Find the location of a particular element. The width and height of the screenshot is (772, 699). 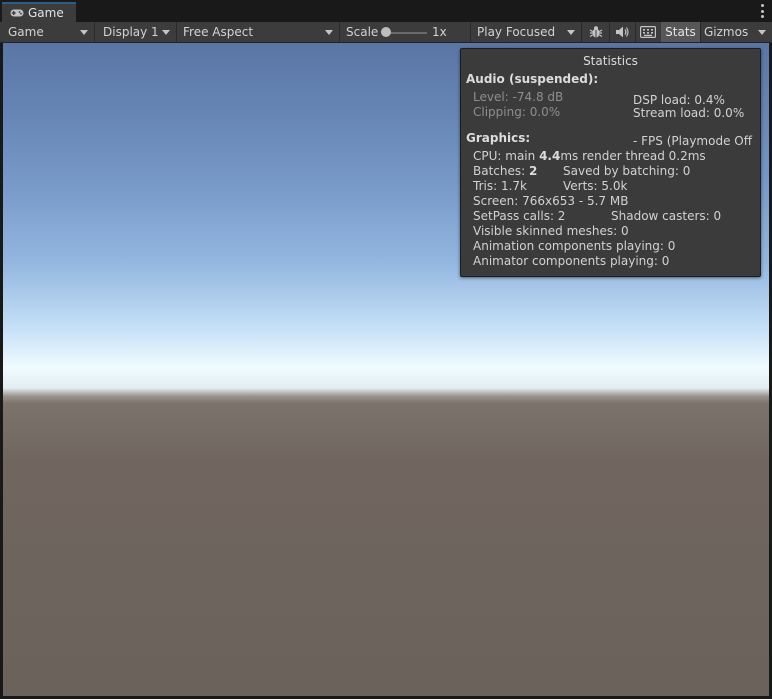

verts: Verts: 5.0k is located at coordinates (595, 186).